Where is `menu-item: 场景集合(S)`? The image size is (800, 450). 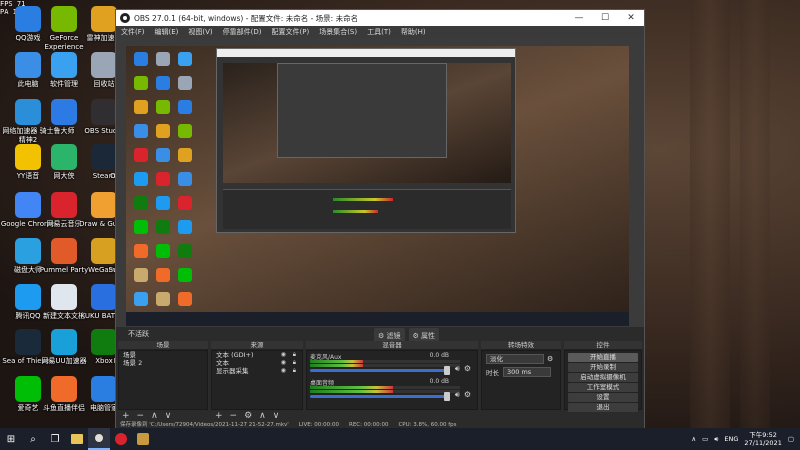
menu-item: 场景集合(S) is located at coordinates (338, 32).